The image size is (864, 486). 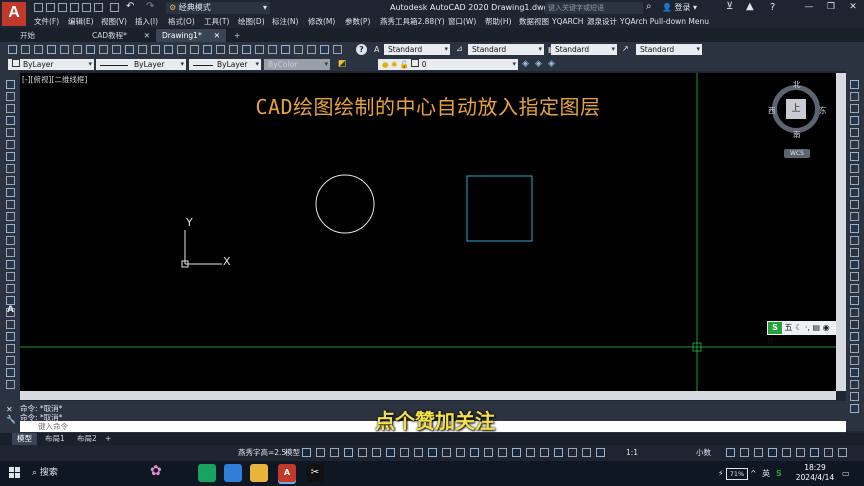 What do you see at coordinates (74, 7) in the screenshot?
I see `save-as-icon` at bounding box center [74, 7].